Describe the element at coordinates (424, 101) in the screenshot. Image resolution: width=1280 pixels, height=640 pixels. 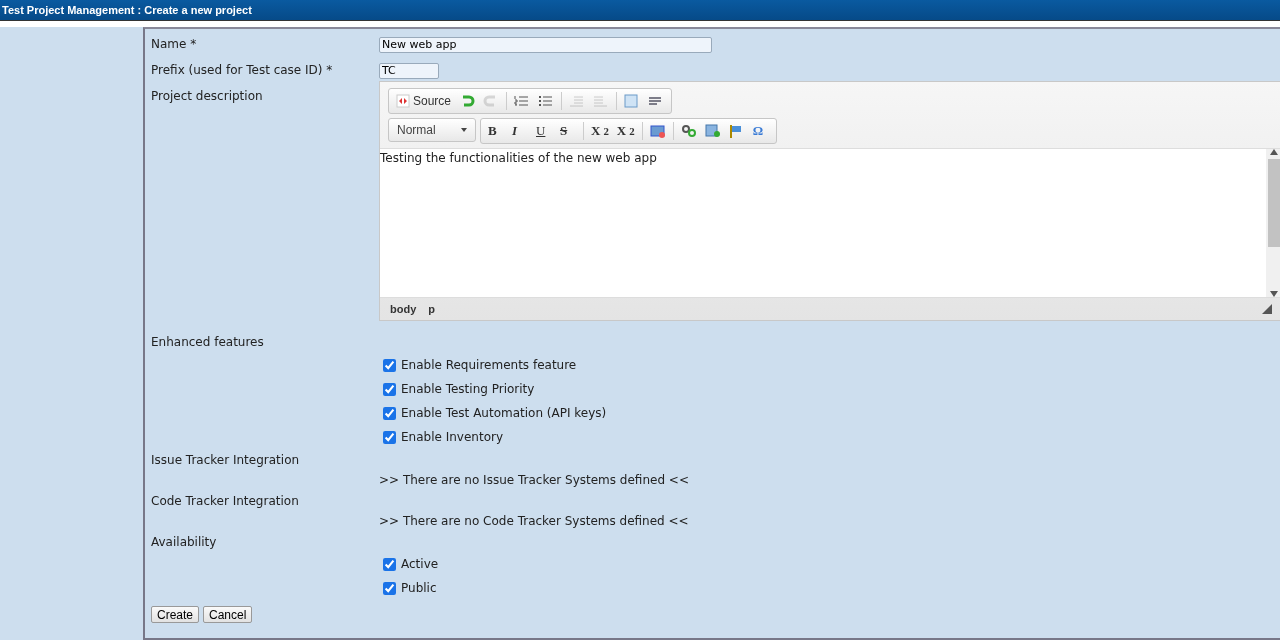
I see `source-button: Source` at that location.